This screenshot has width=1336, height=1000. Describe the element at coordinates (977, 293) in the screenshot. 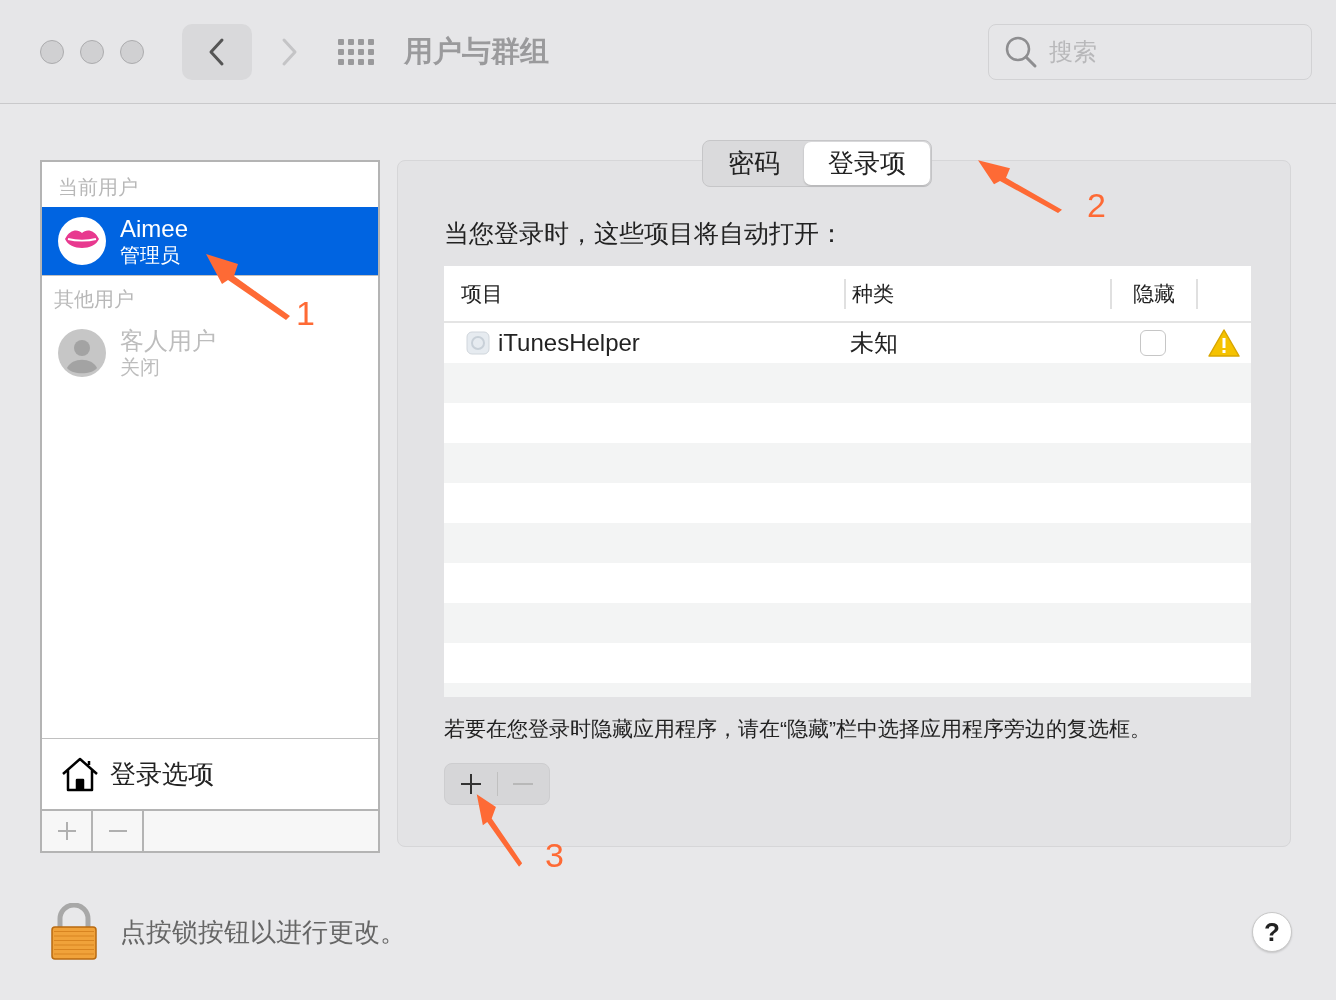

I see `column-header: 种类` at that location.